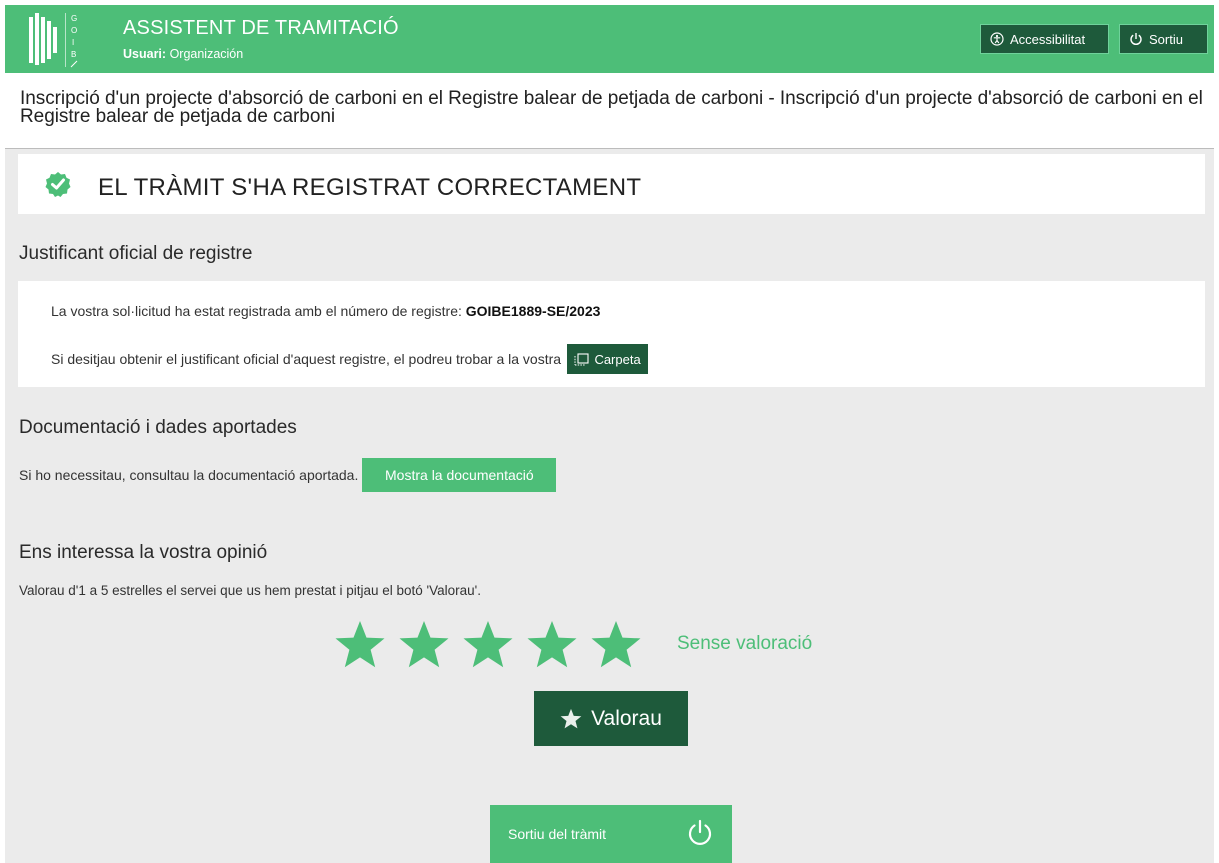 The image size is (1219, 863). What do you see at coordinates (1048, 39) in the screenshot?
I see `accessibility-label: Accessibilitat` at bounding box center [1048, 39].